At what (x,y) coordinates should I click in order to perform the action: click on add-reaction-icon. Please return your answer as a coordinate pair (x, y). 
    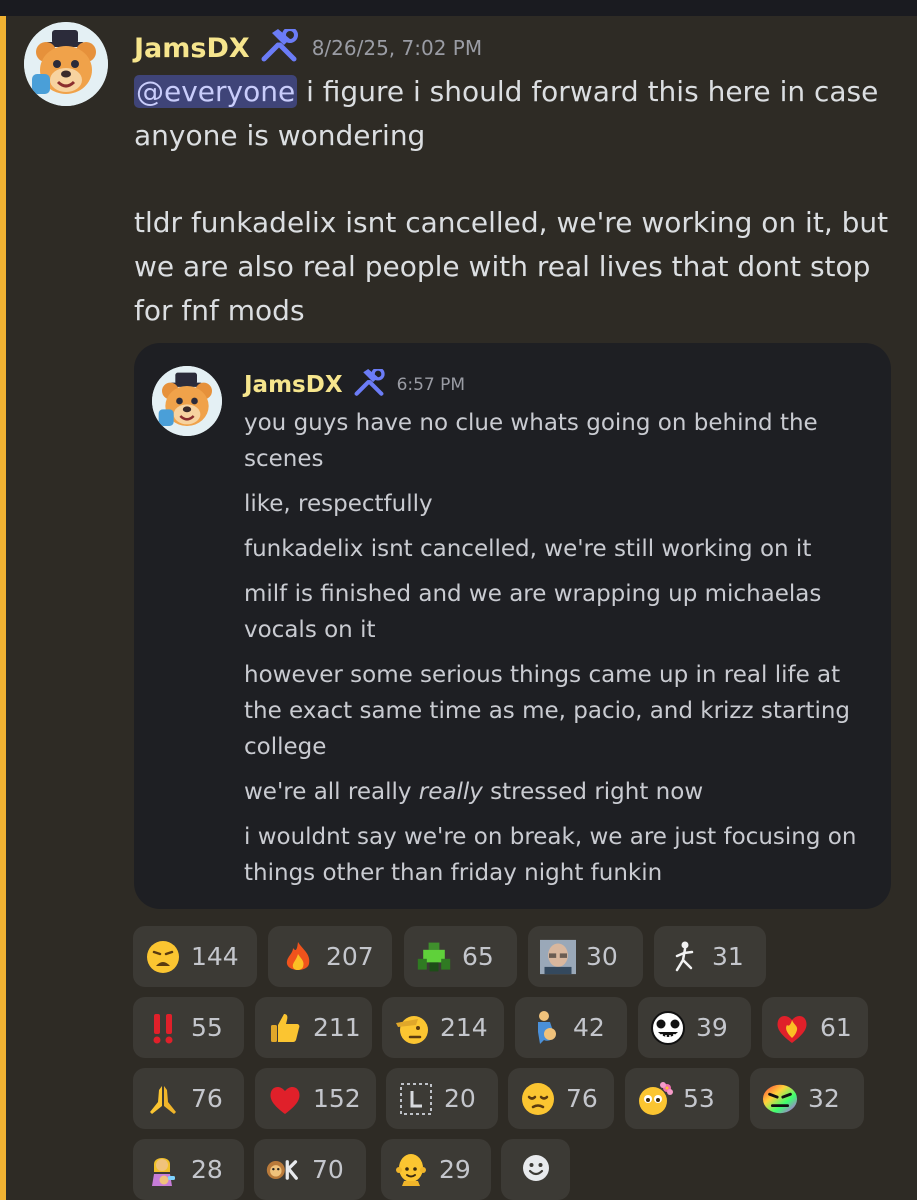
    Looking at the image, I should click on (536, 1170).